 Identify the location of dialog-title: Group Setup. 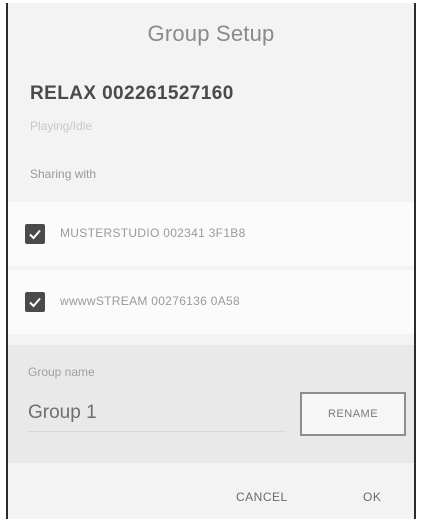
(211, 33).